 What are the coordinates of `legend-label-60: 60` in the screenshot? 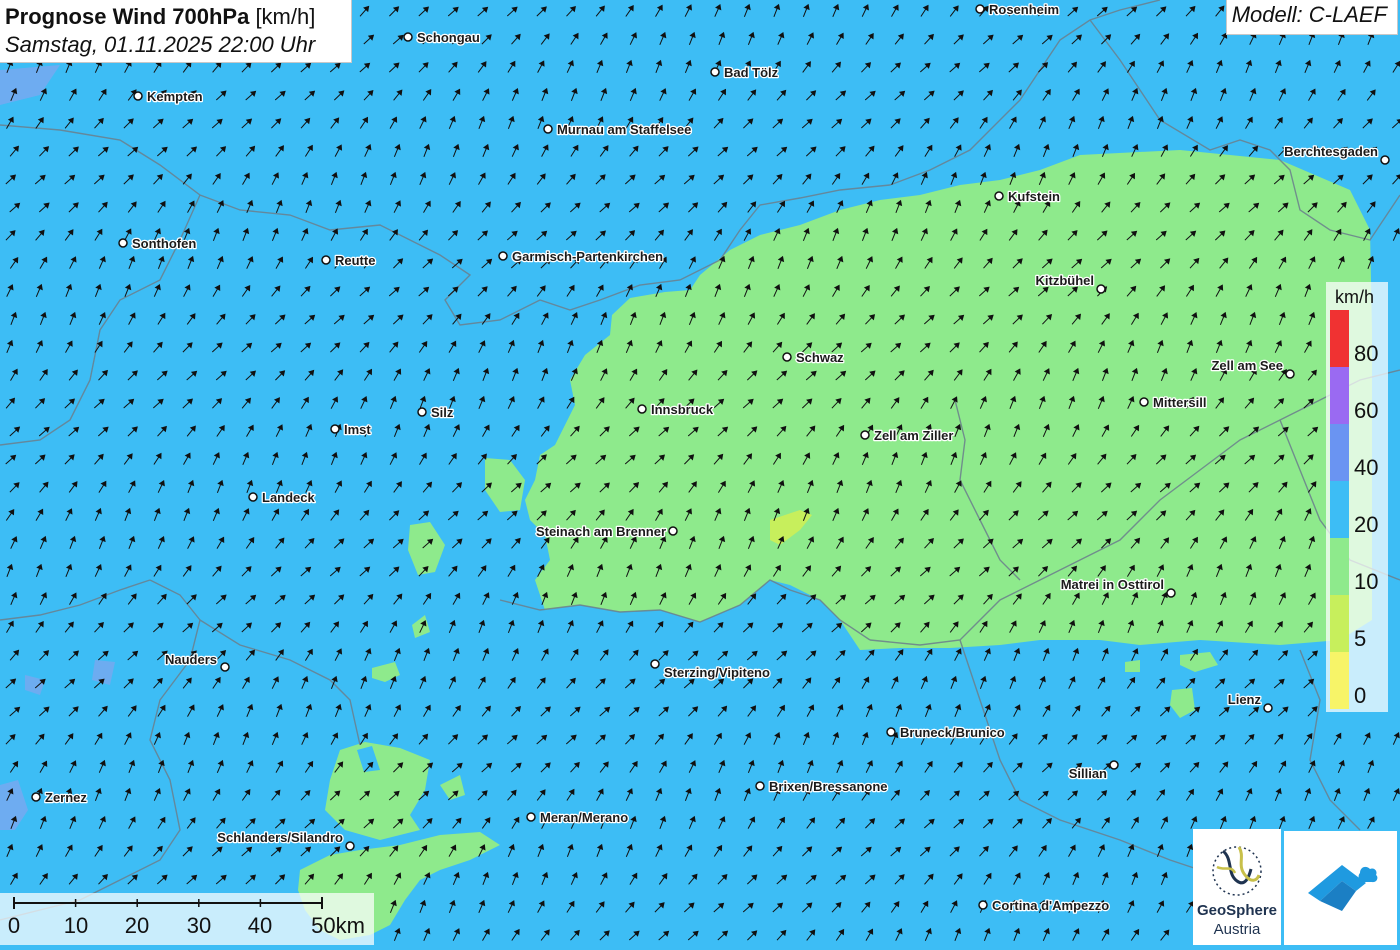 It's located at (1366, 411).